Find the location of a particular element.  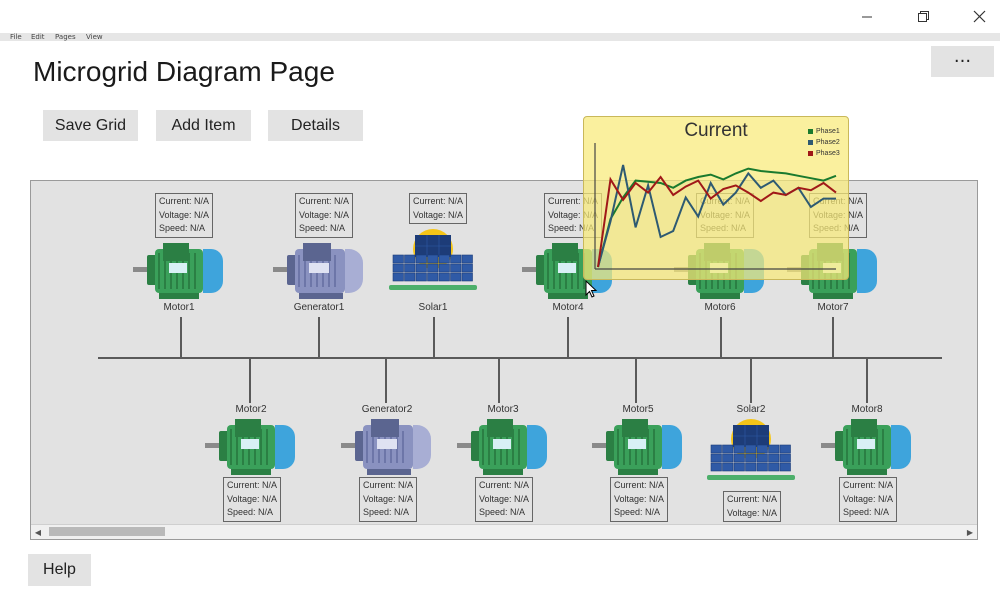

device-label: Generator1 is located at coordinates (319, 307).